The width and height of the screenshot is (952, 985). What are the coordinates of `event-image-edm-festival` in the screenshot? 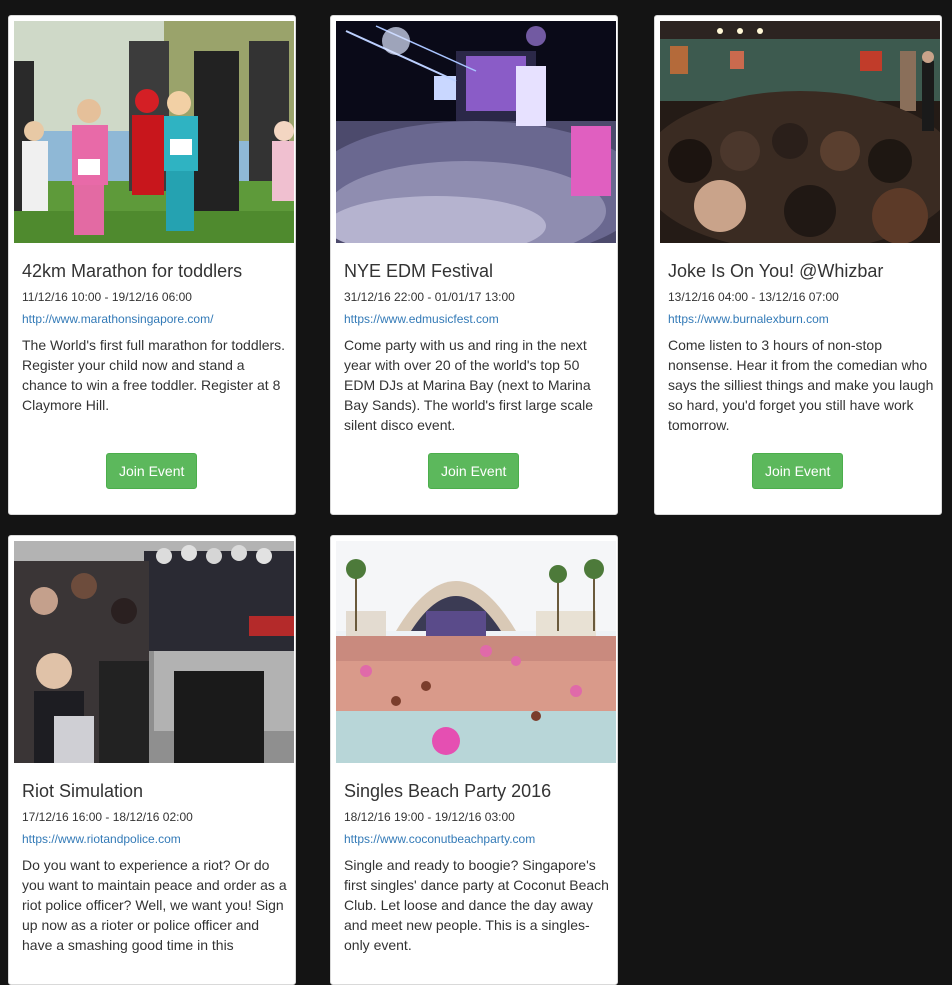 It's located at (476, 132).